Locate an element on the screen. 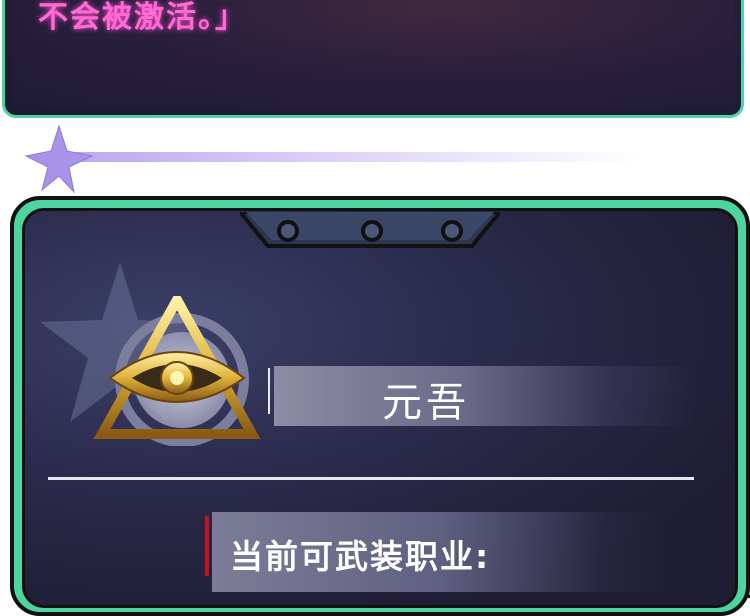 The height and width of the screenshot is (616, 750). divider-line is located at coordinates (352, 157).